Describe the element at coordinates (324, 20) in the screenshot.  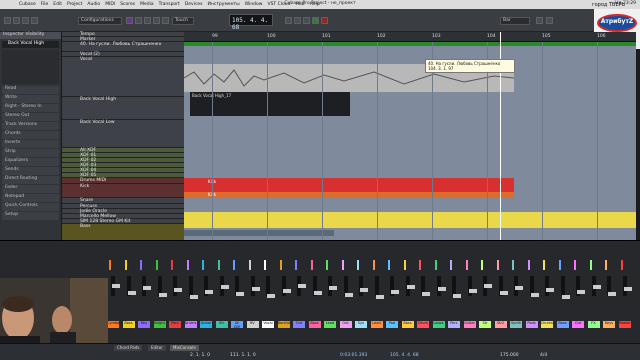
I see `record-icon` at that location.